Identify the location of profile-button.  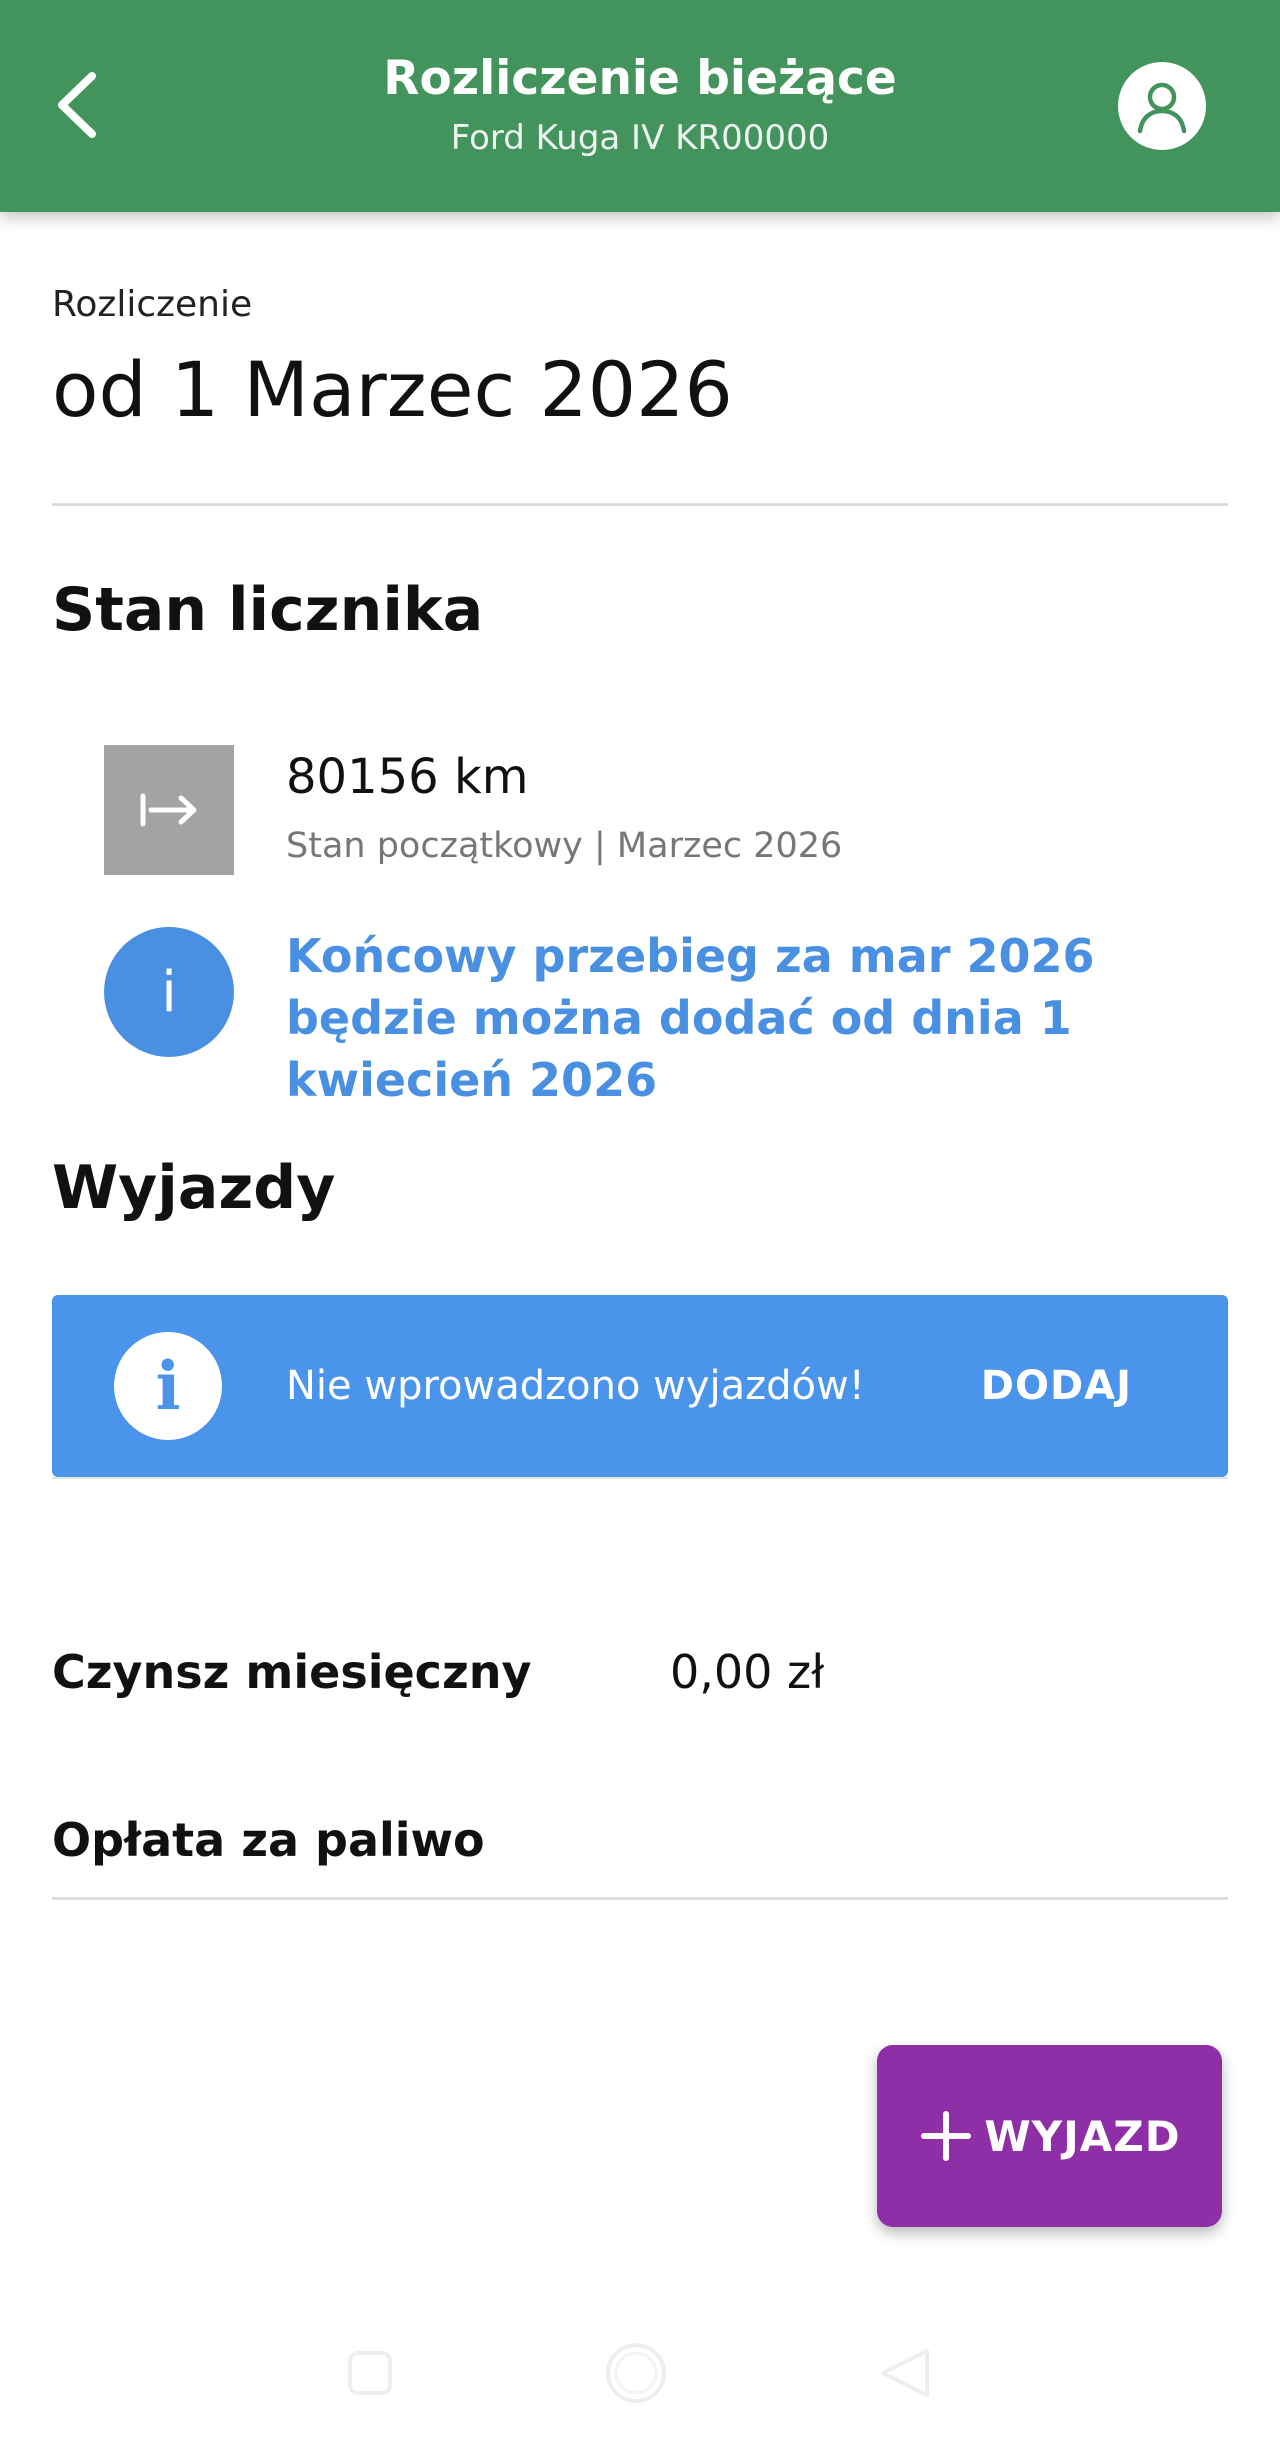
(1162, 106).